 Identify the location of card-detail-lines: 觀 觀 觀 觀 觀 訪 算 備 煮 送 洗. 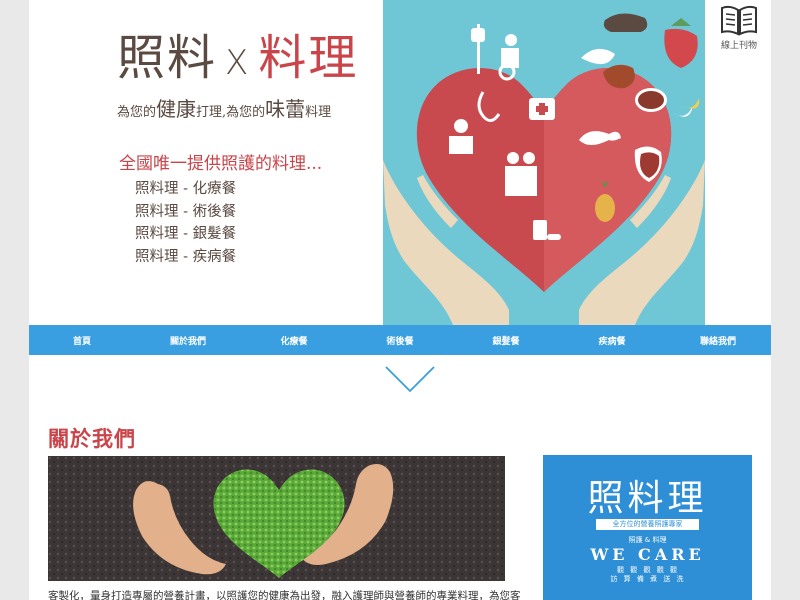
(648, 575).